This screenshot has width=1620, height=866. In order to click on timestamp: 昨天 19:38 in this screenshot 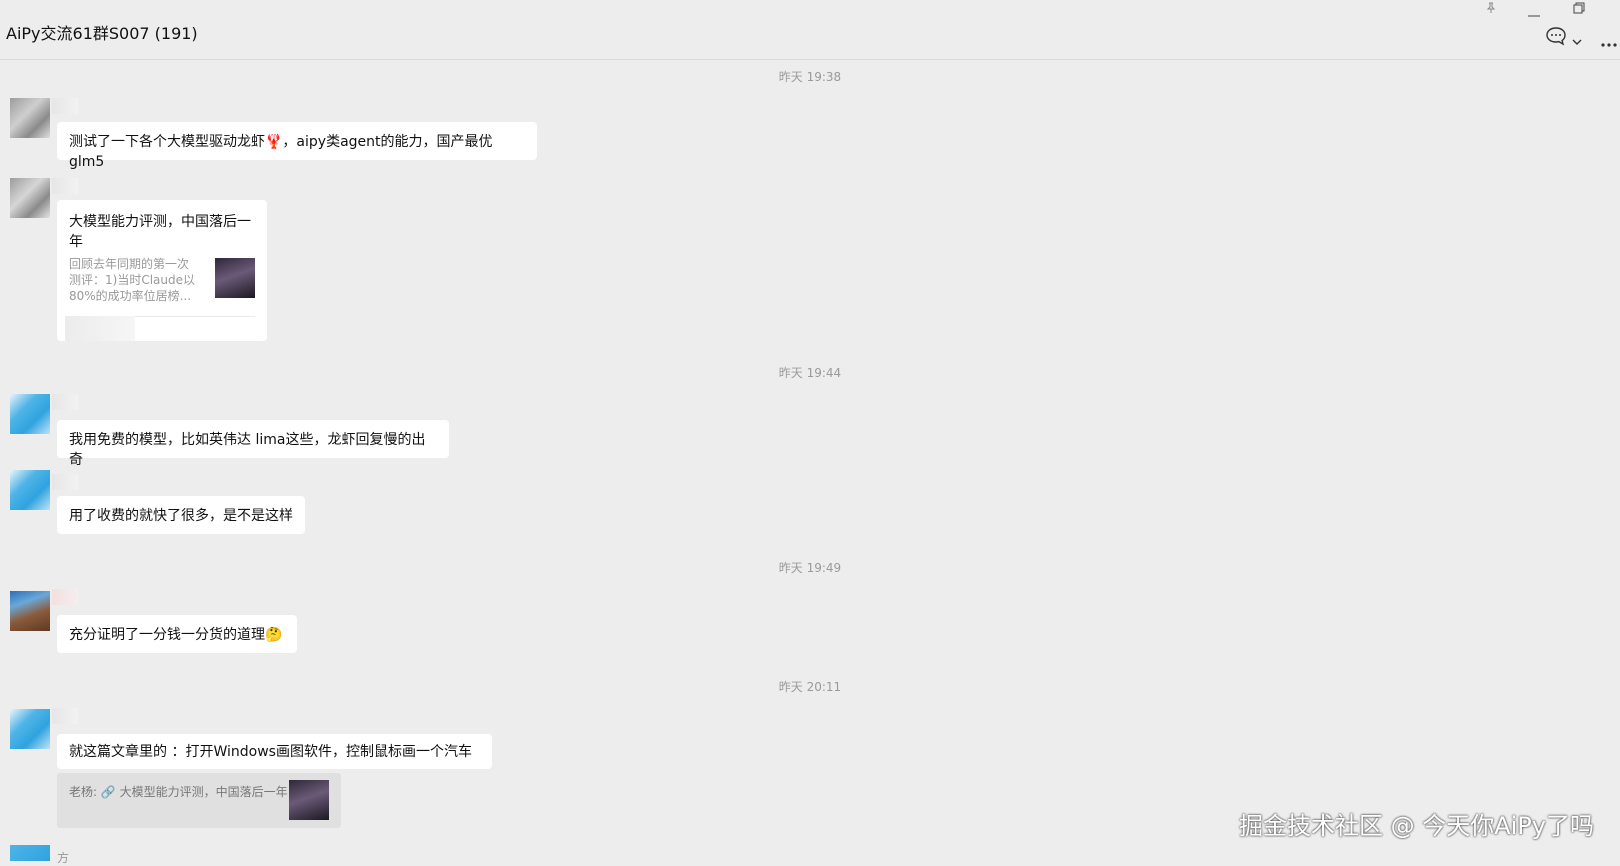, I will do `click(810, 77)`.